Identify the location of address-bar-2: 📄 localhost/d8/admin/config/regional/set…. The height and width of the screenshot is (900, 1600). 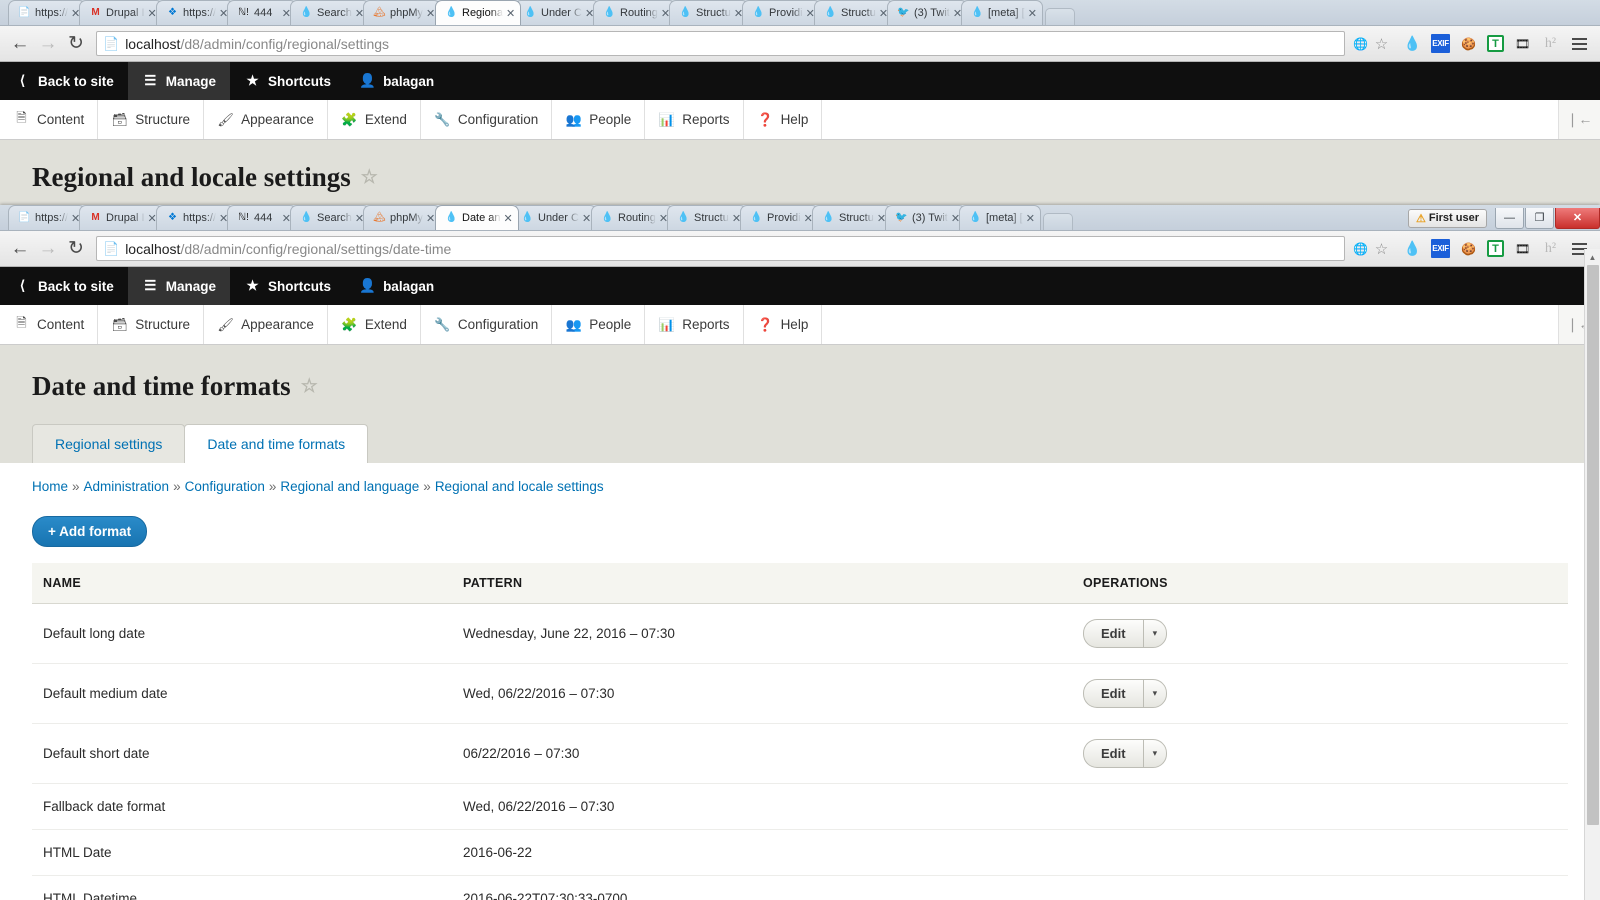
(720, 248).